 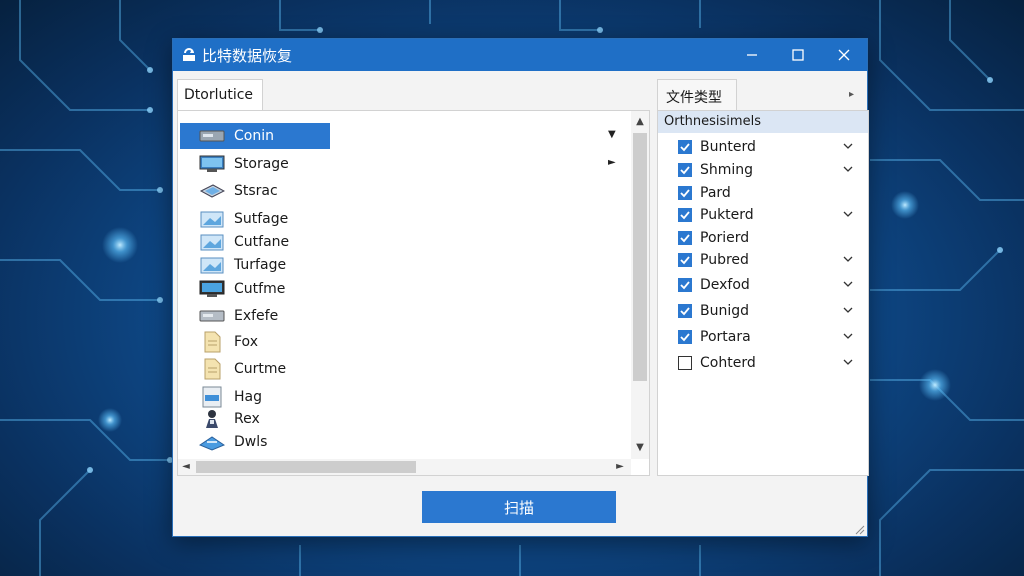 I want to click on file-type-row: Pukterd, so click(x=763, y=215).